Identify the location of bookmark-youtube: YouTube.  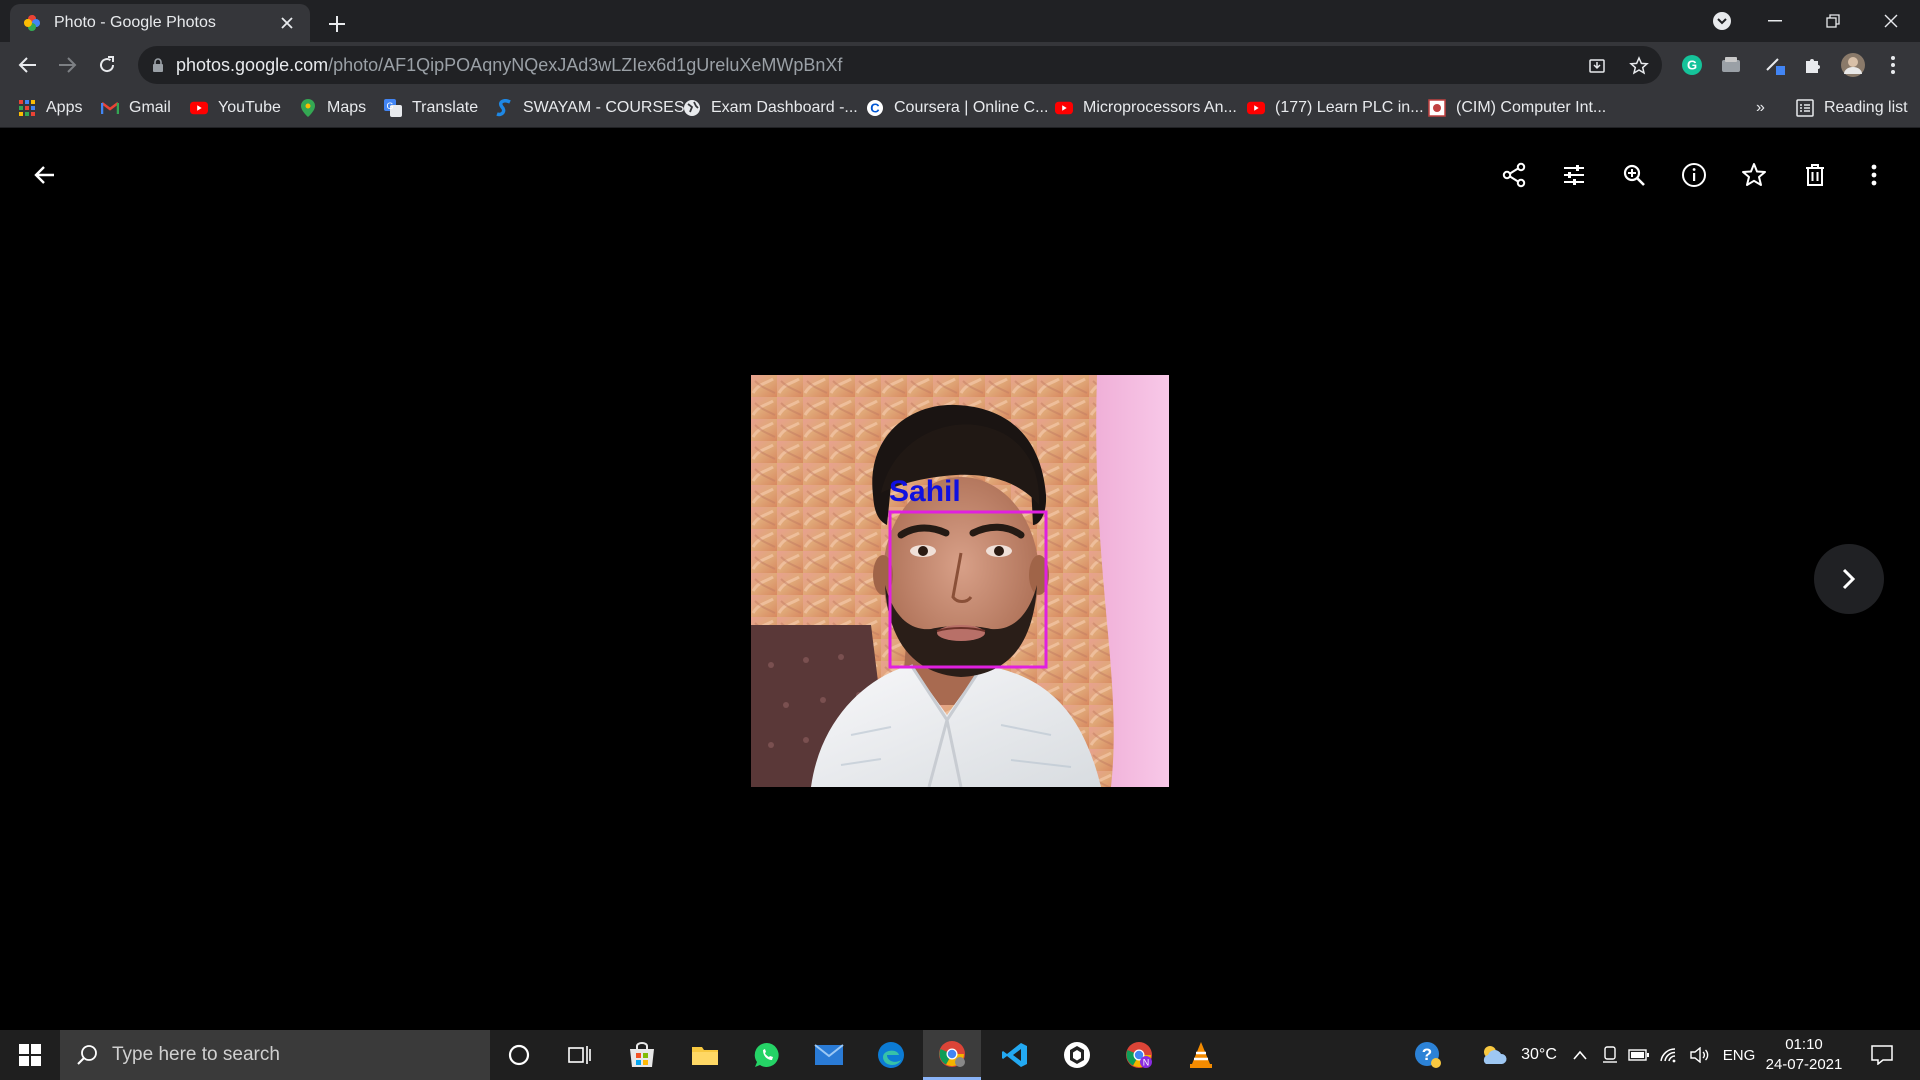
(235, 108).